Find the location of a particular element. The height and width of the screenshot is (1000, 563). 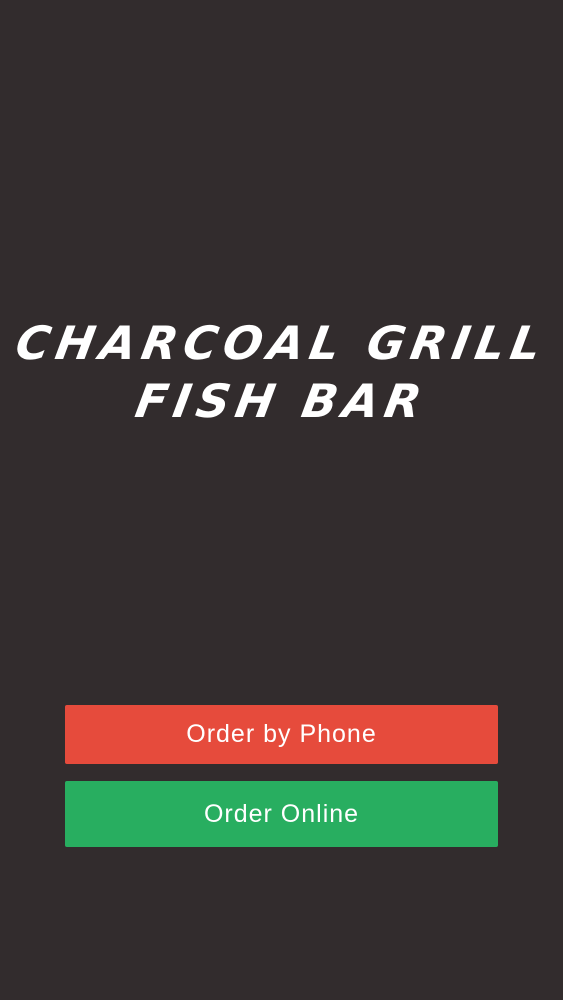

logo-line-1: CHARCOAL GRILL is located at coordinates (281, 343).